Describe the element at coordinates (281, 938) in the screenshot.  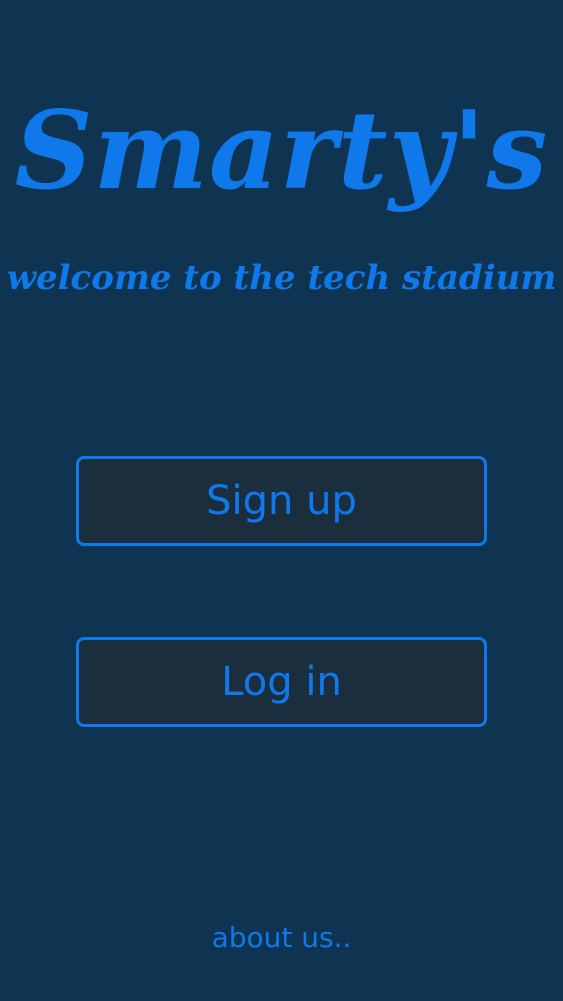
I see `about-us-link: about us..` at that location.